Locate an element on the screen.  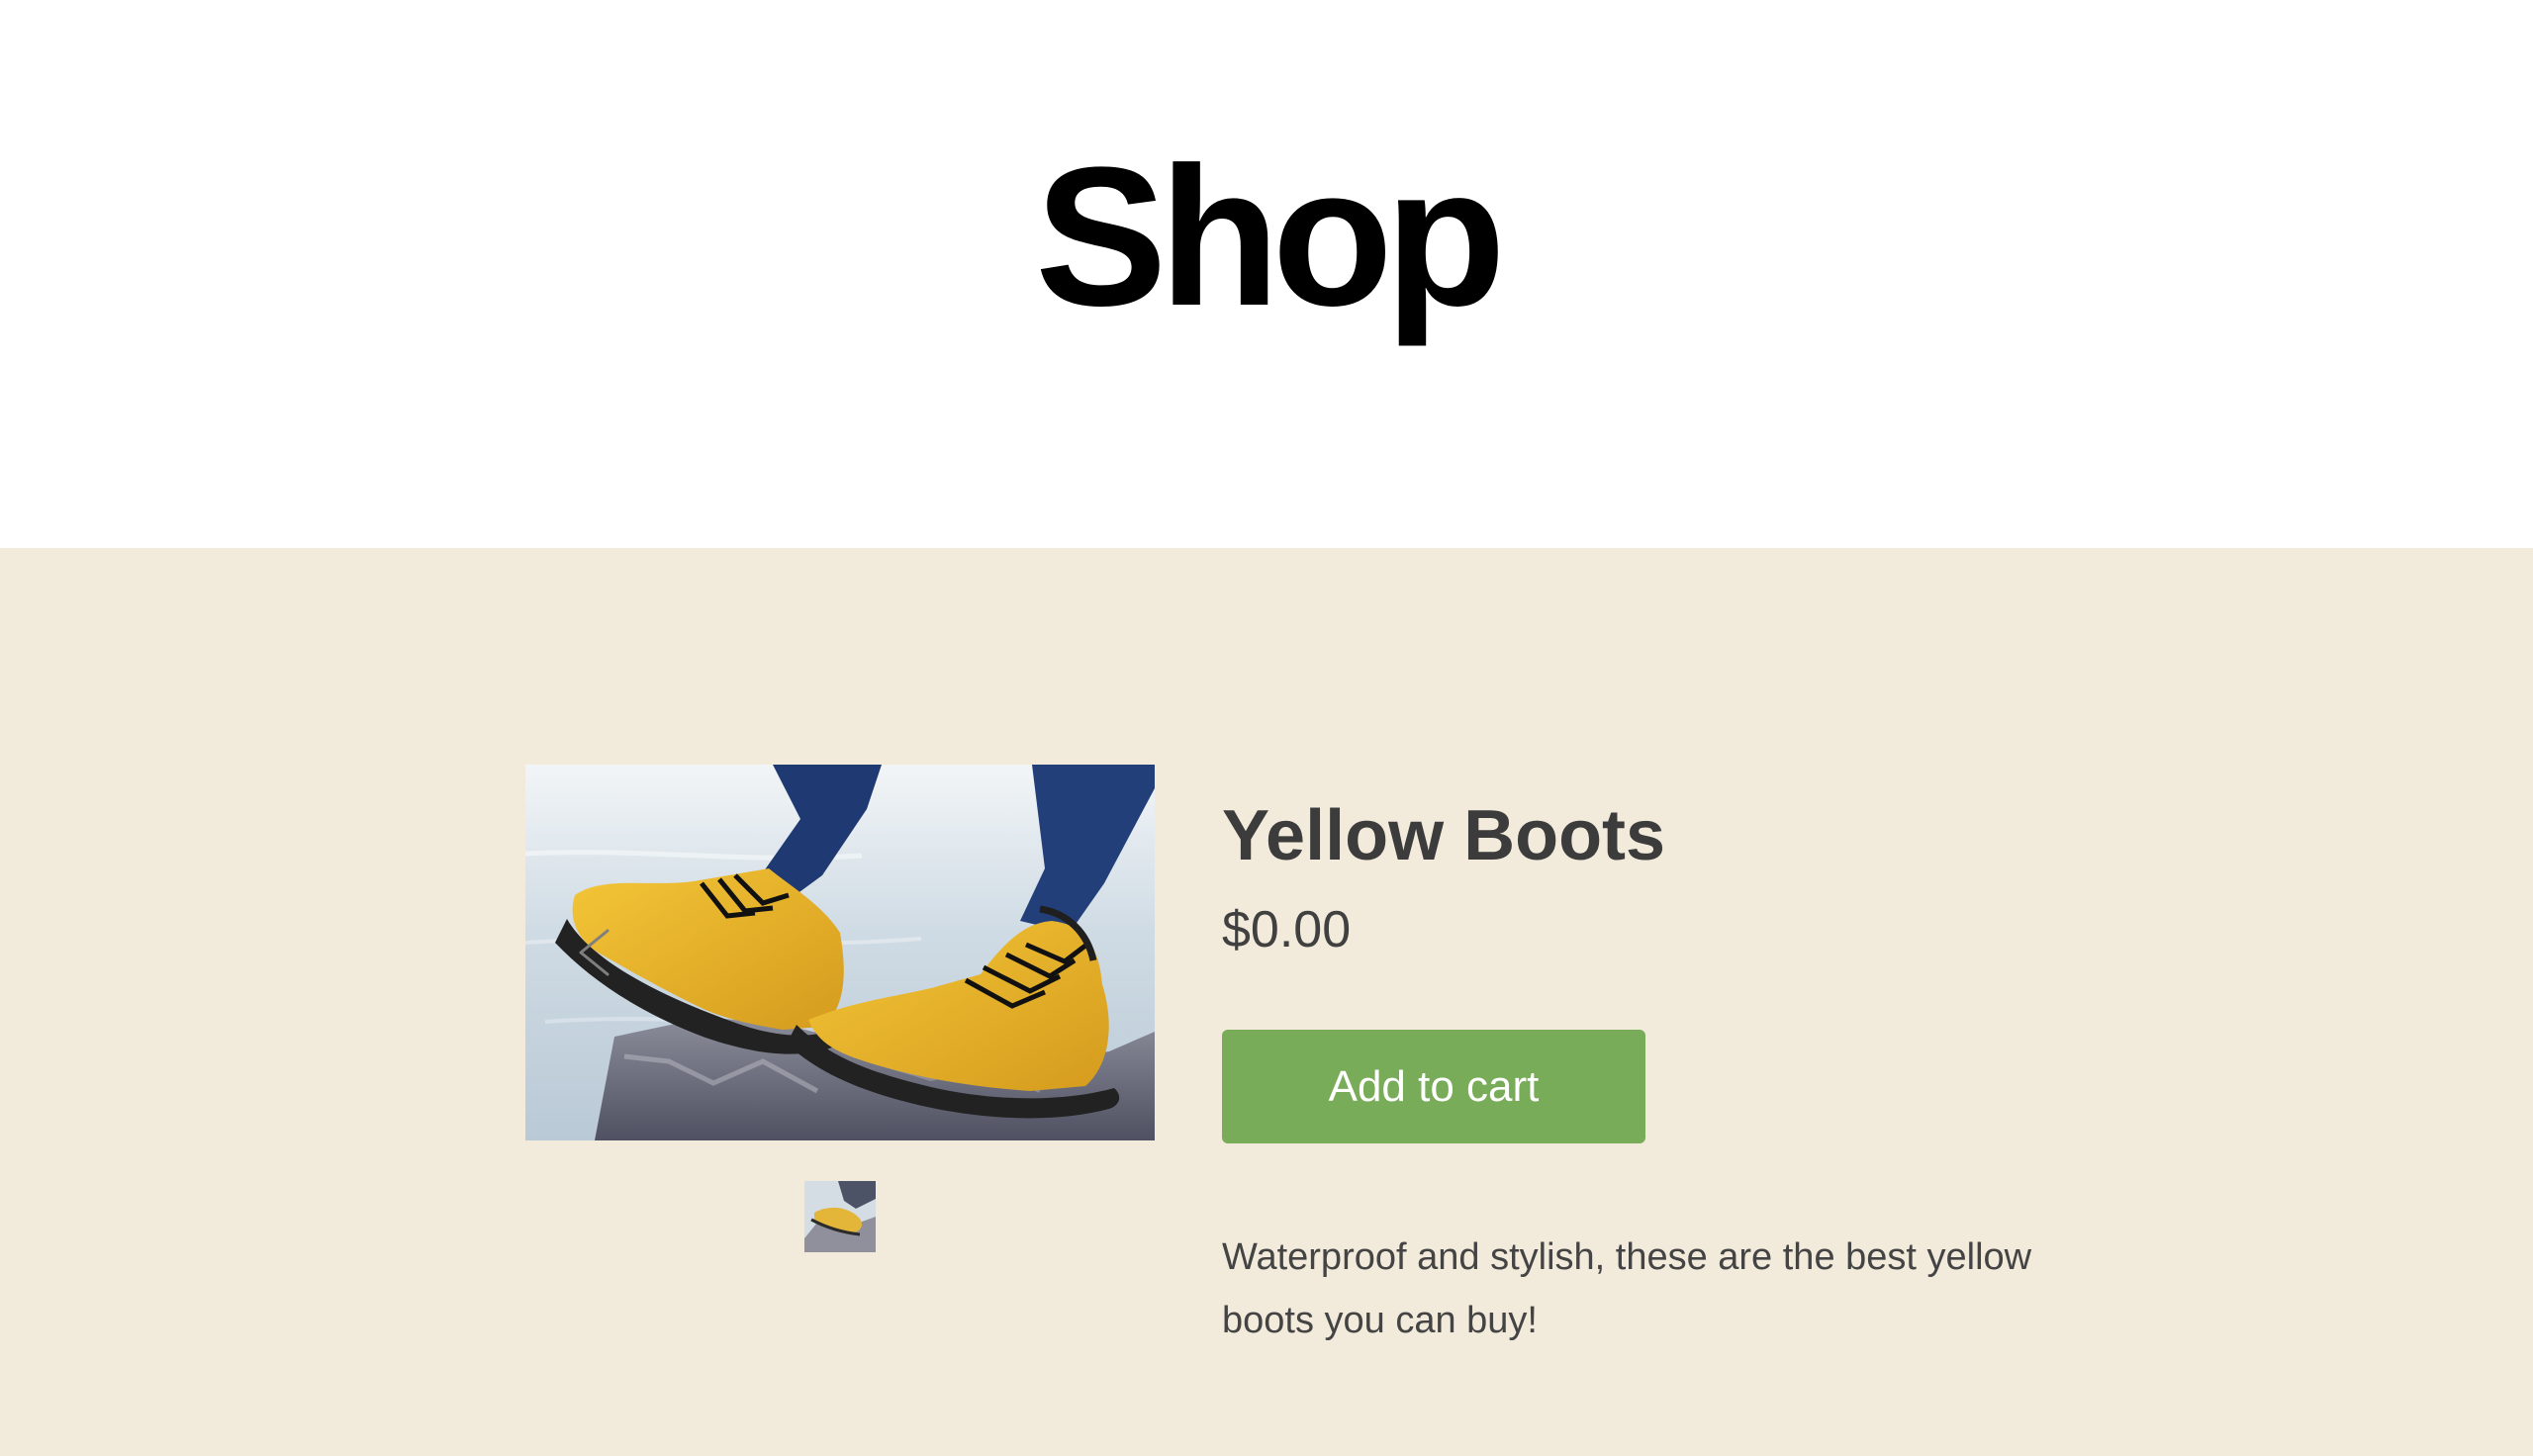
chevron-left-icon is located at coordinates (596, 956).